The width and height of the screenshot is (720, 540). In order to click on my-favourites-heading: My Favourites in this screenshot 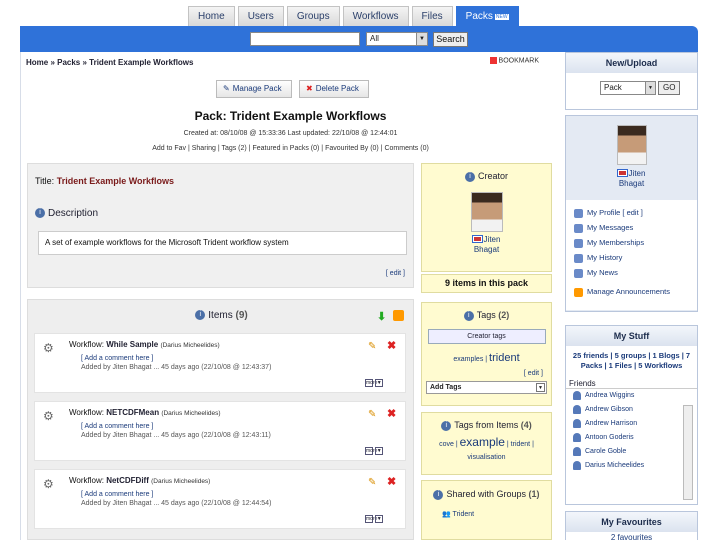, I will do `click(631, 522)`.